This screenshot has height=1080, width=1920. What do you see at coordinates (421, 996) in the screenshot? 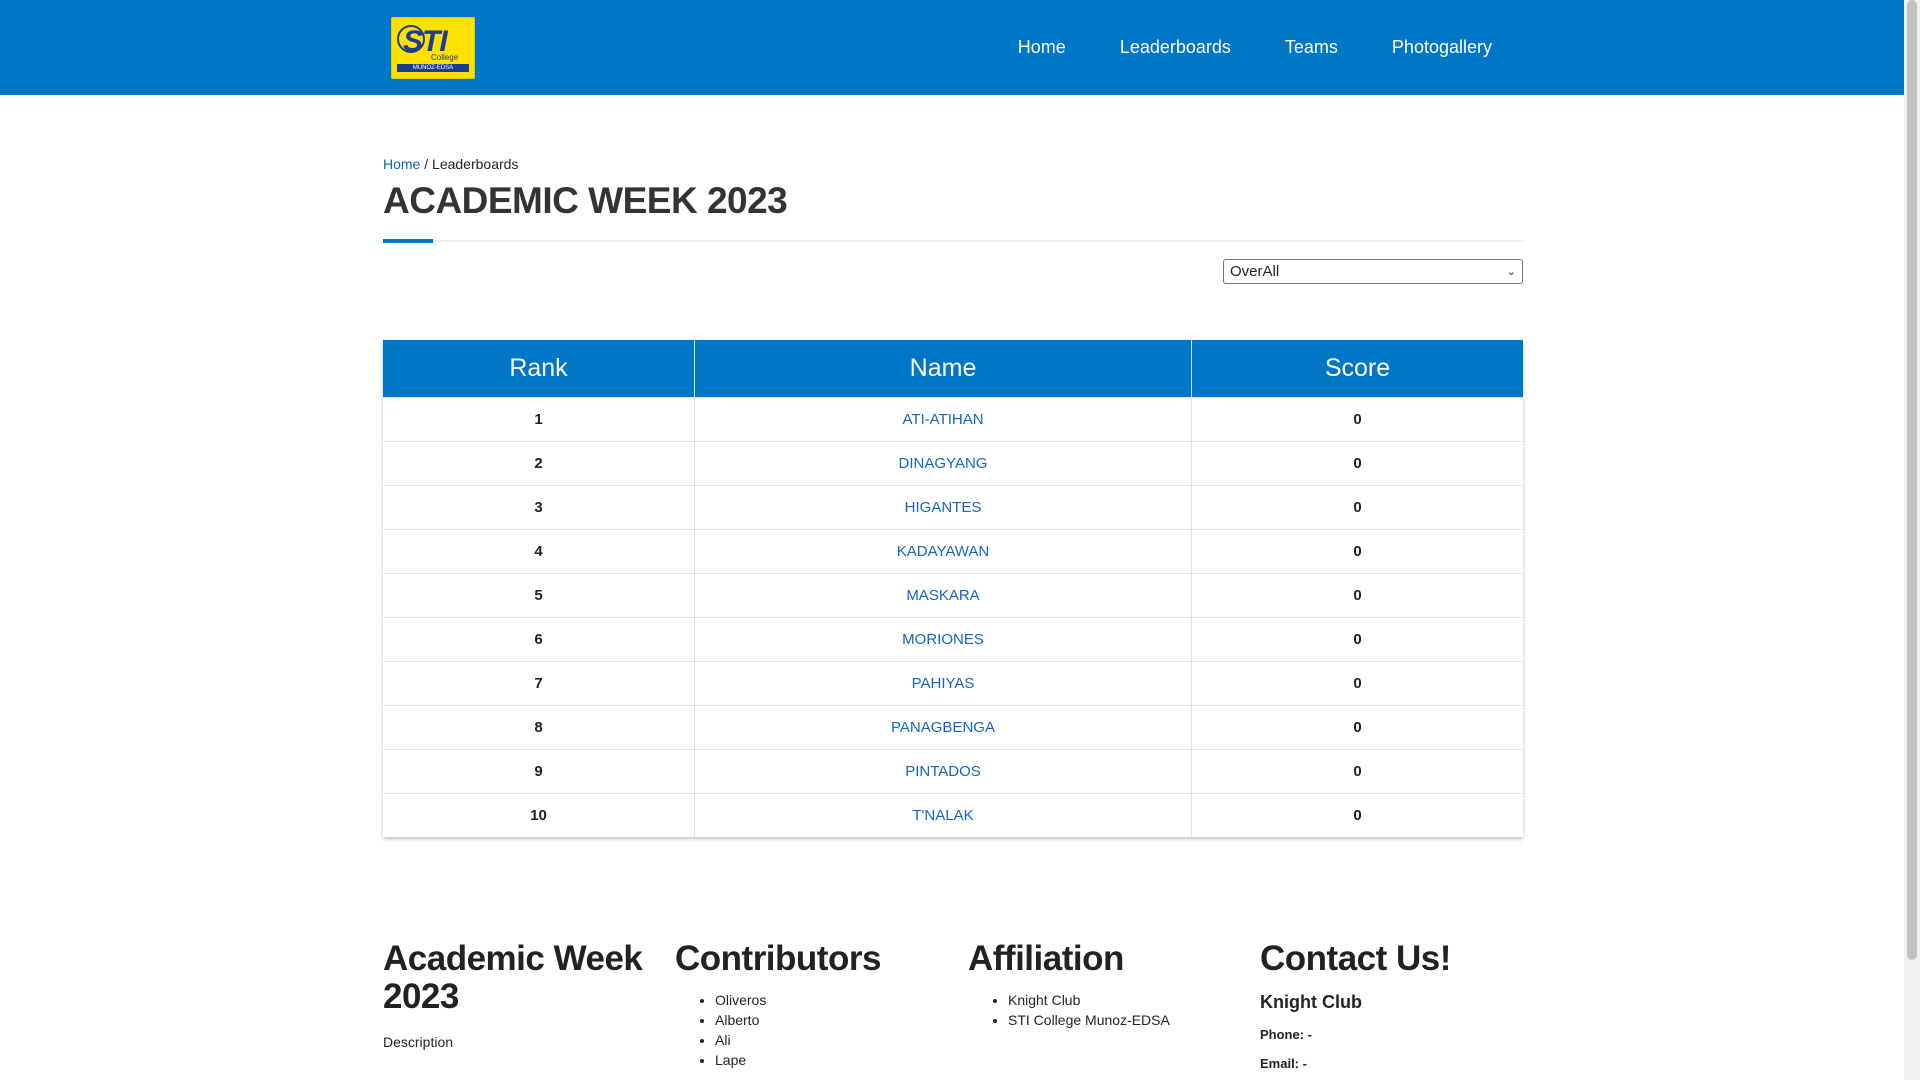
I see `footer-about-title-line2: 2023` at bounding box center [421, 996].